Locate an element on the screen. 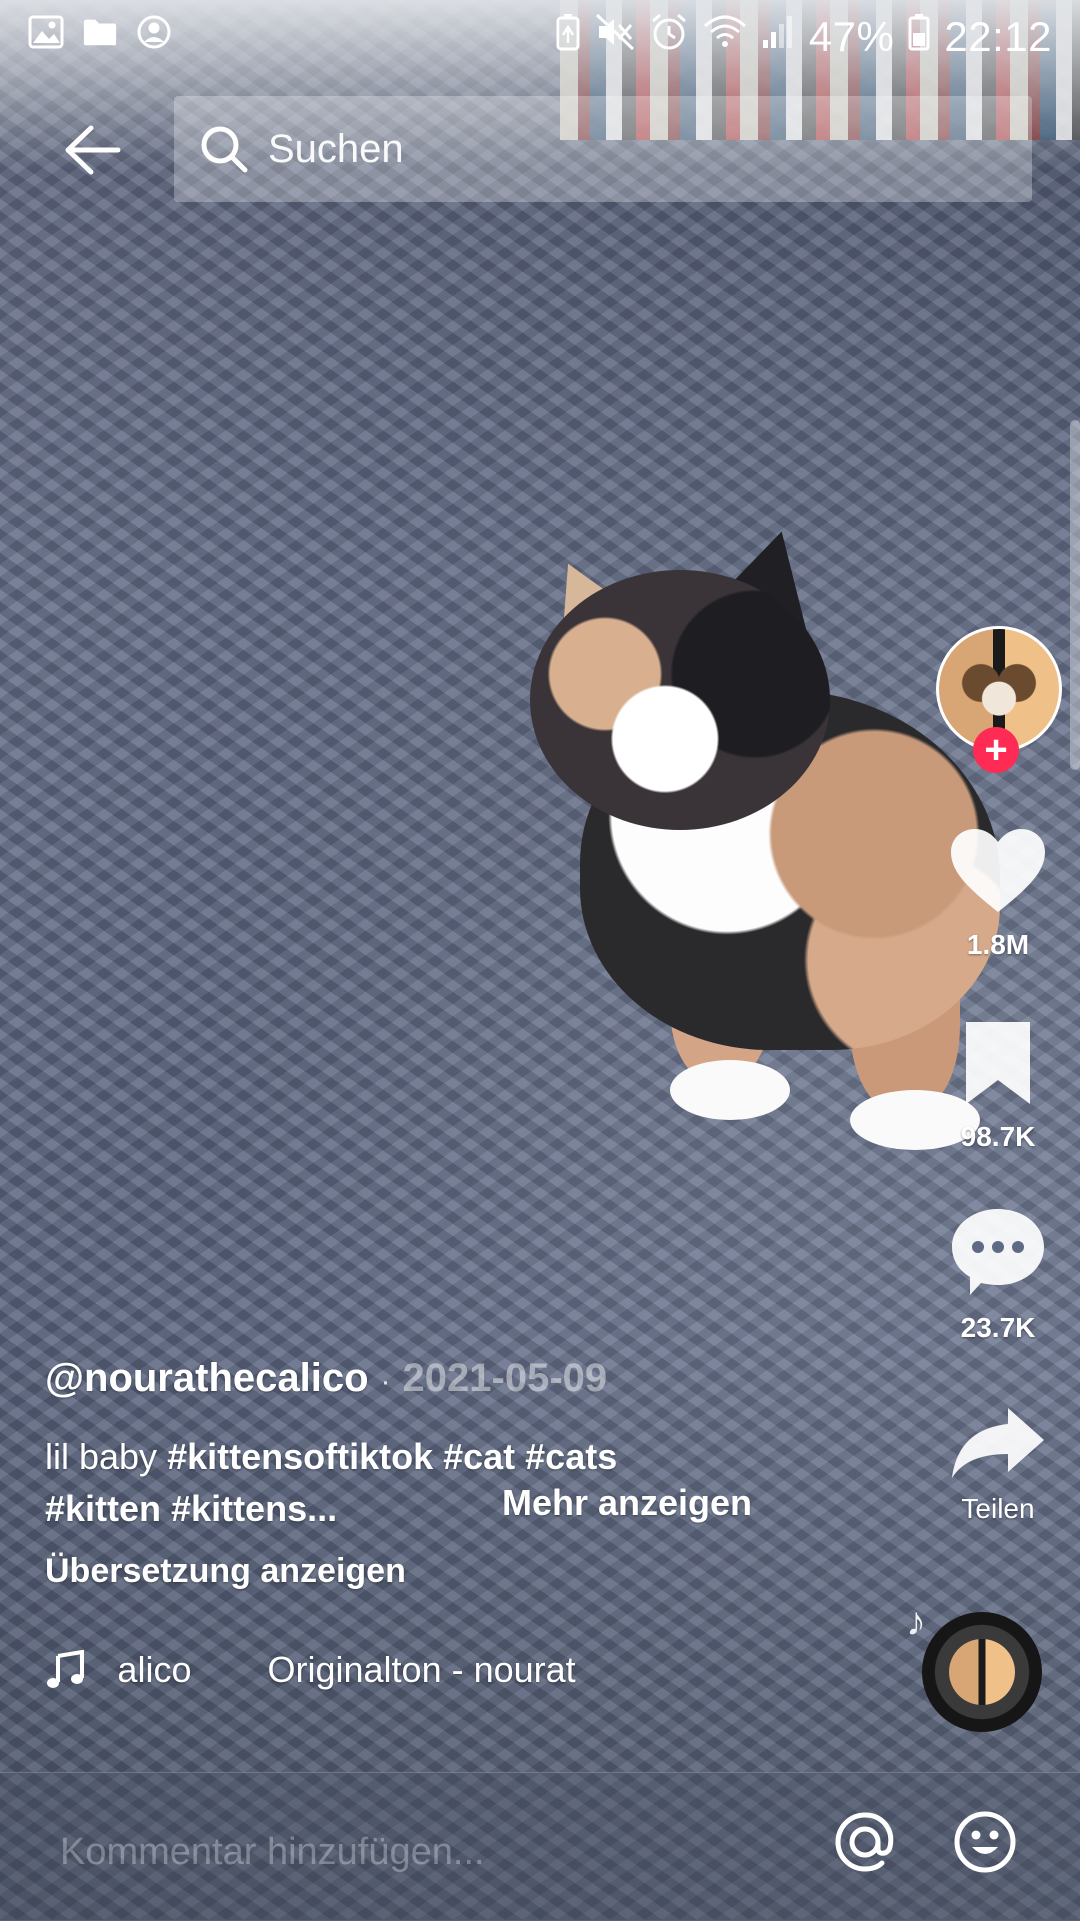 The width and height of the screenshot is (1080, 1921). alarm-icon is located at coordinates (669, 37).